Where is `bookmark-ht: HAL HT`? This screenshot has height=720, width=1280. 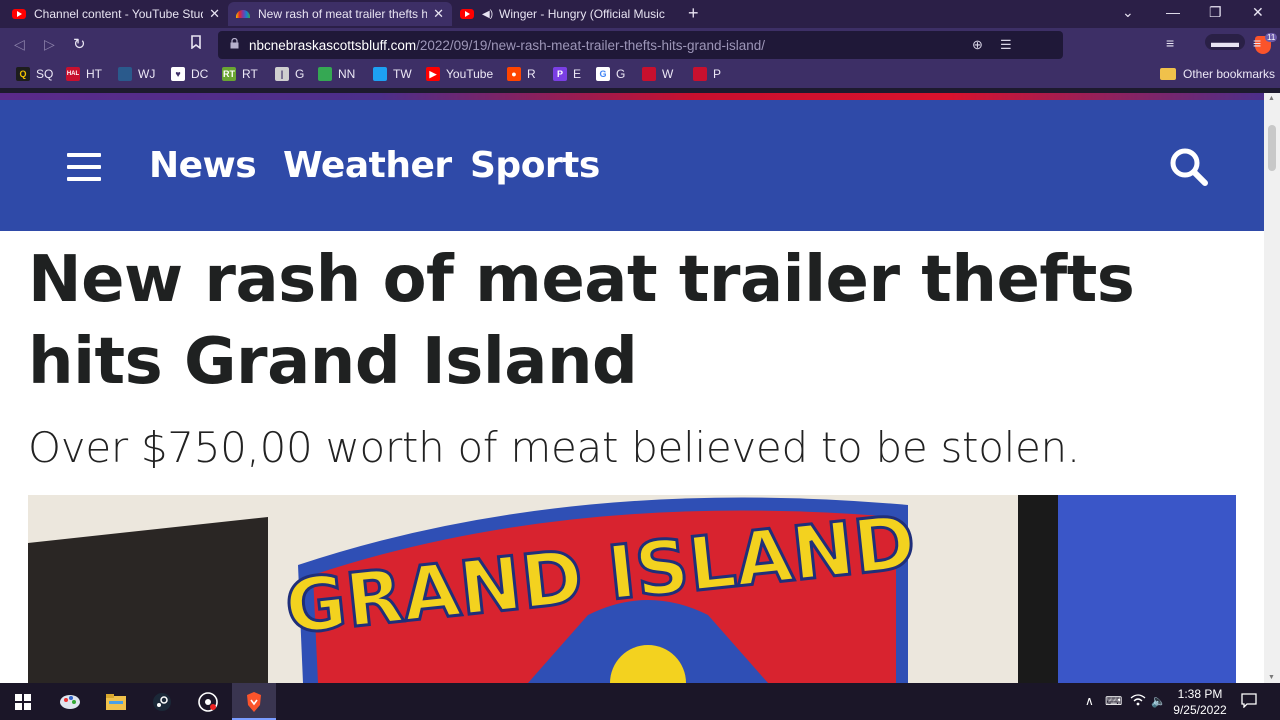 bookmark-ht: HAL HT is located at coordinates (84, 74).